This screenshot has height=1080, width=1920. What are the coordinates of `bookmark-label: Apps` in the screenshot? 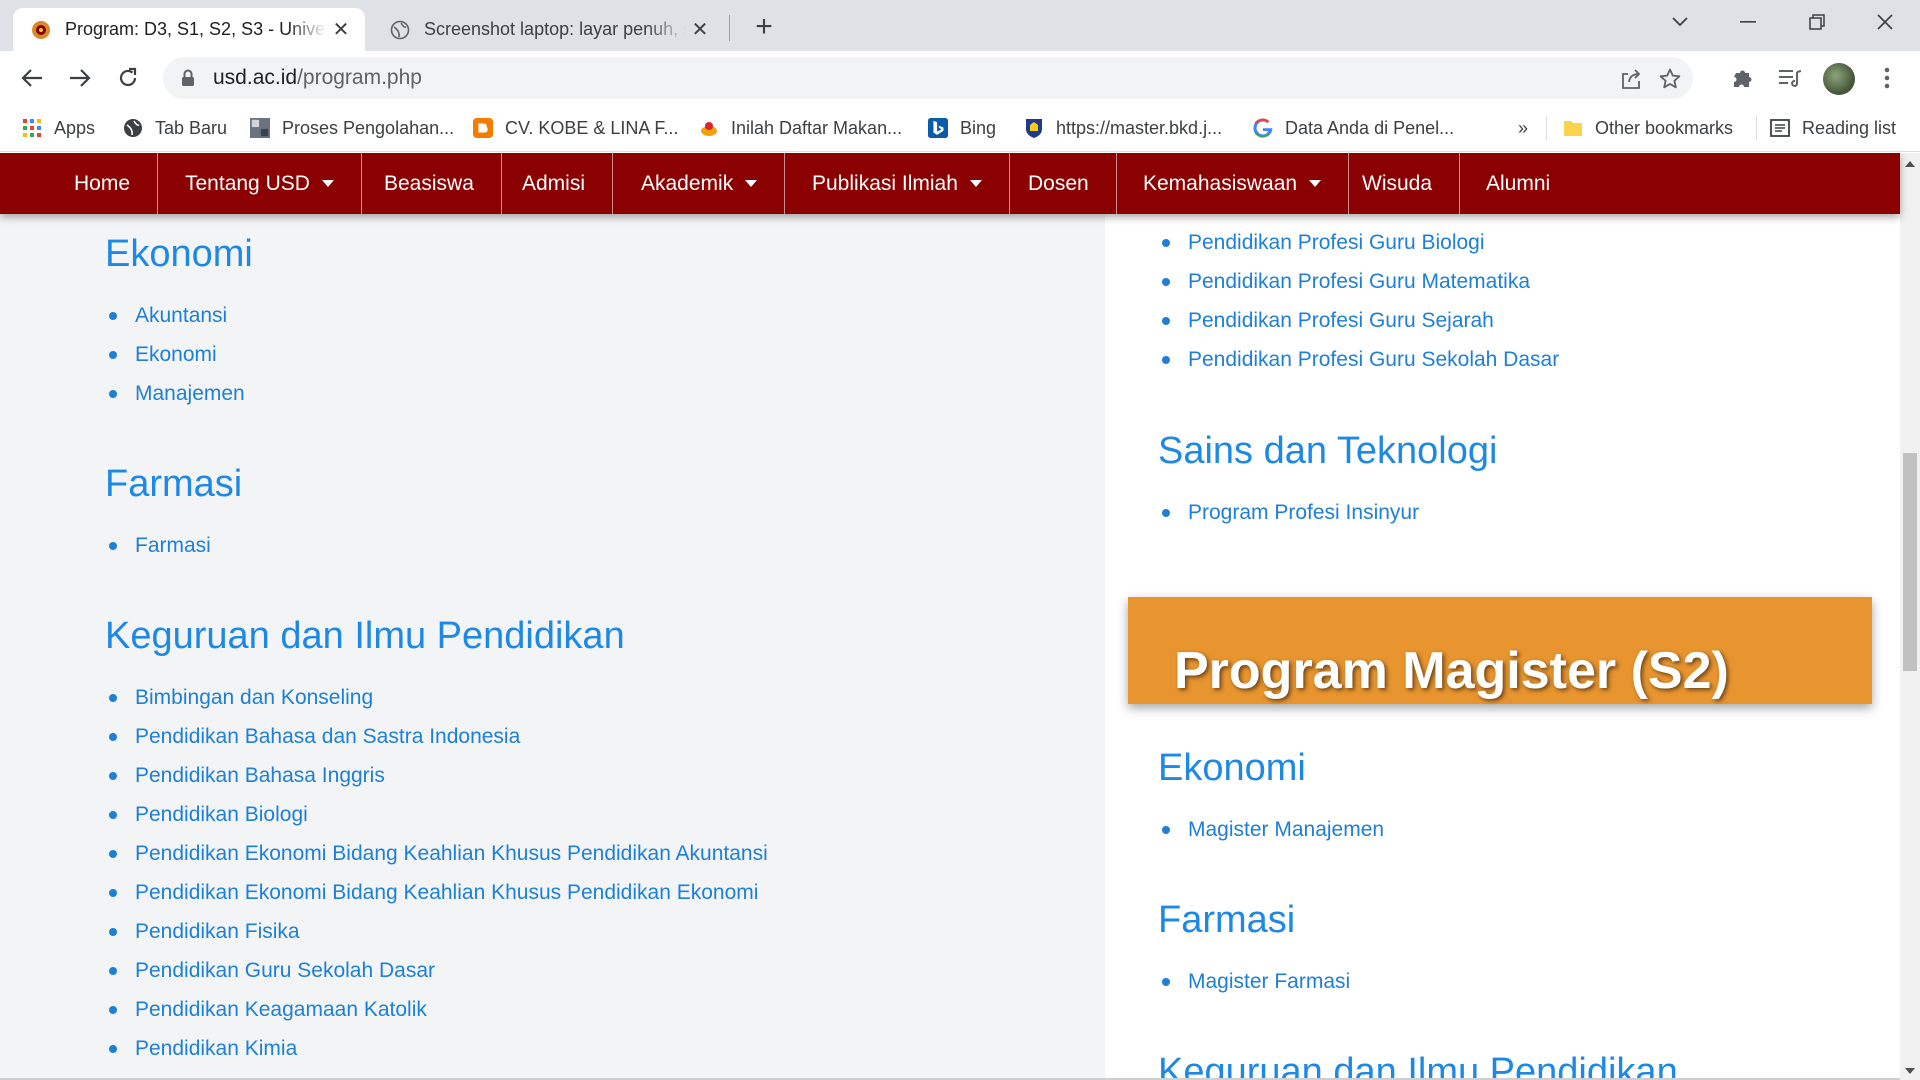 It's located at (75, 127).